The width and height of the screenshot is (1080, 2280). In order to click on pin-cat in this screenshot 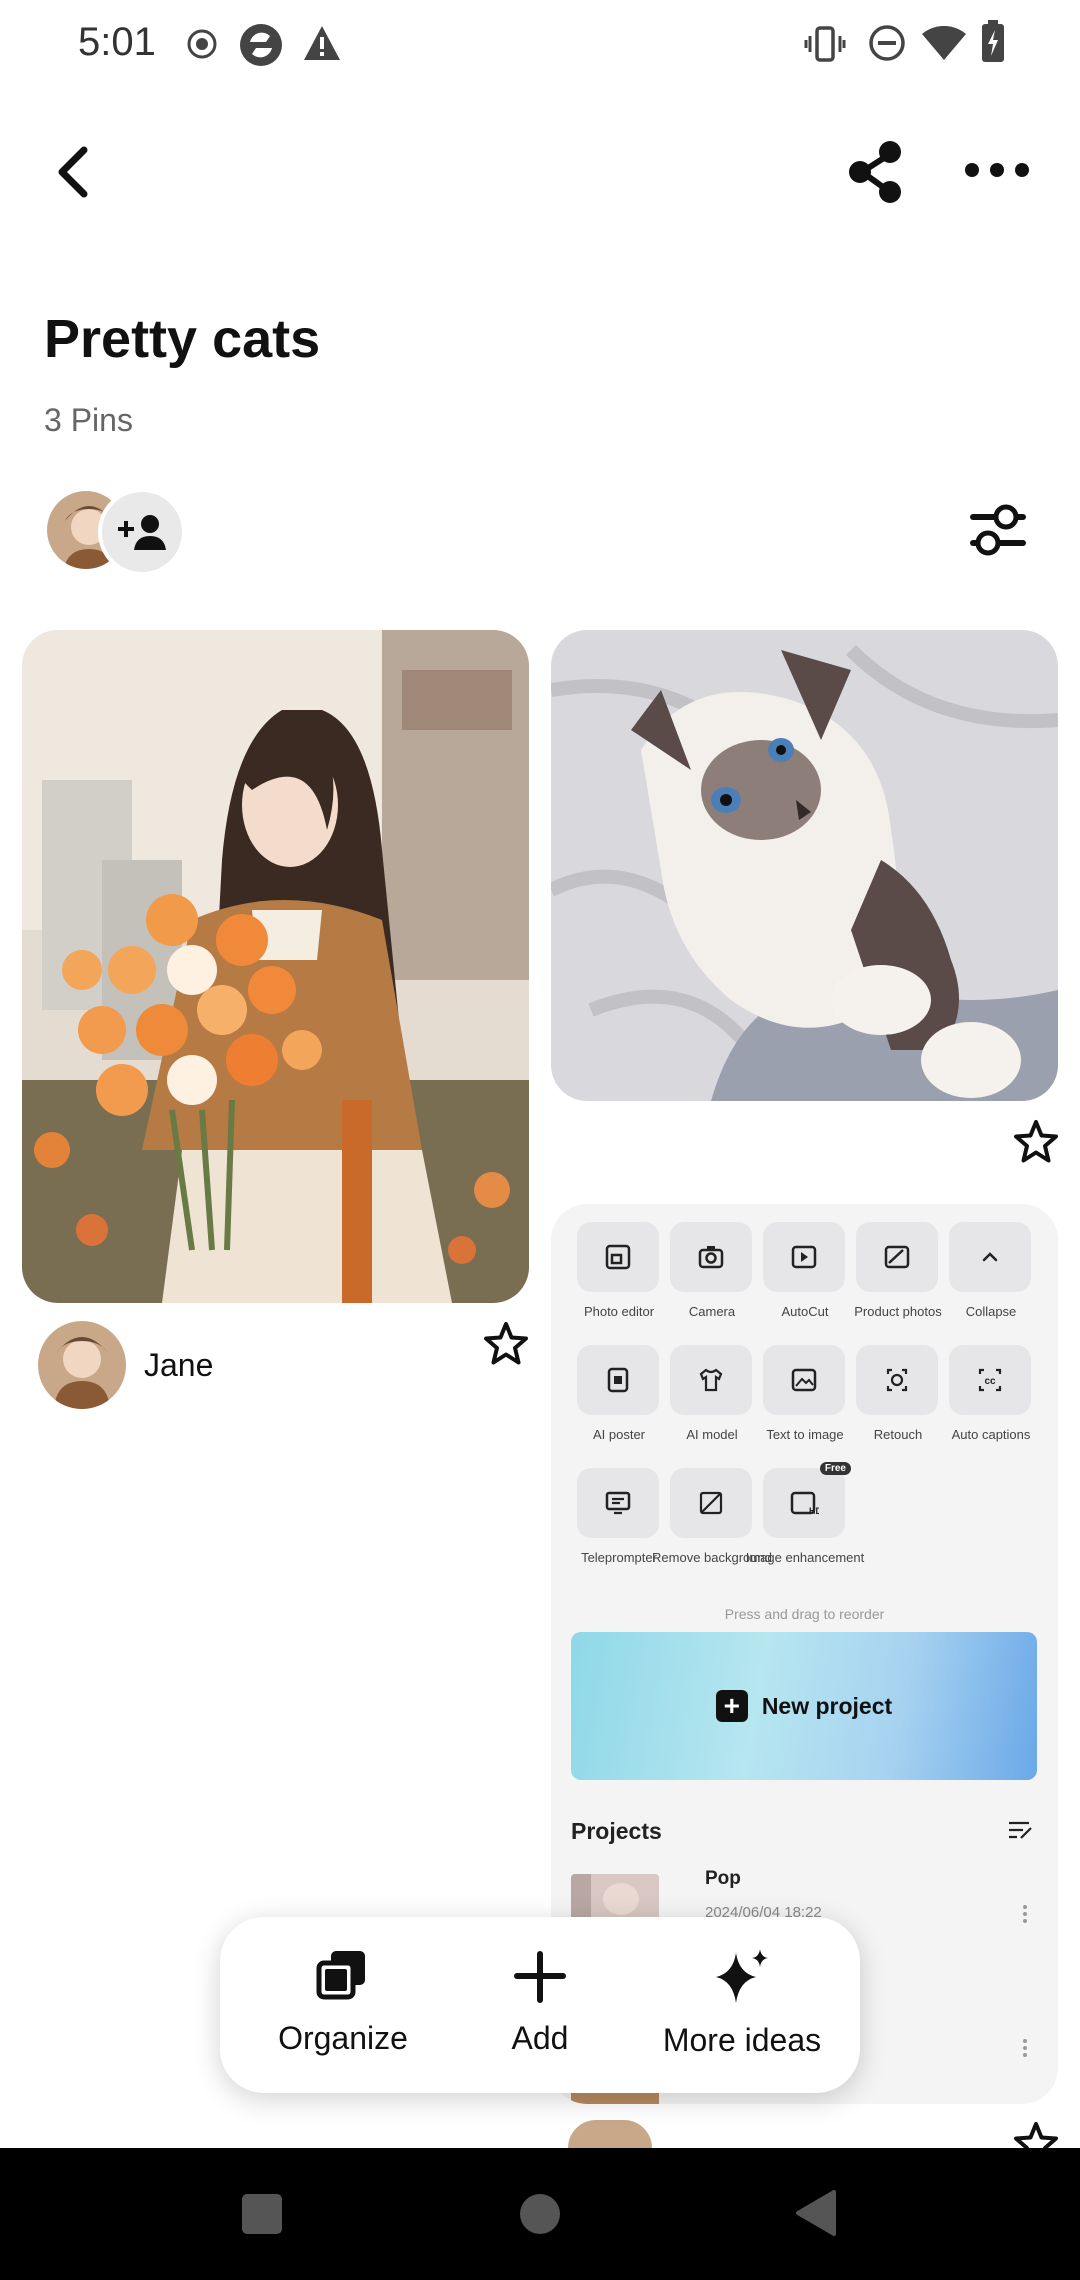, I will do `click(804, 865)`.